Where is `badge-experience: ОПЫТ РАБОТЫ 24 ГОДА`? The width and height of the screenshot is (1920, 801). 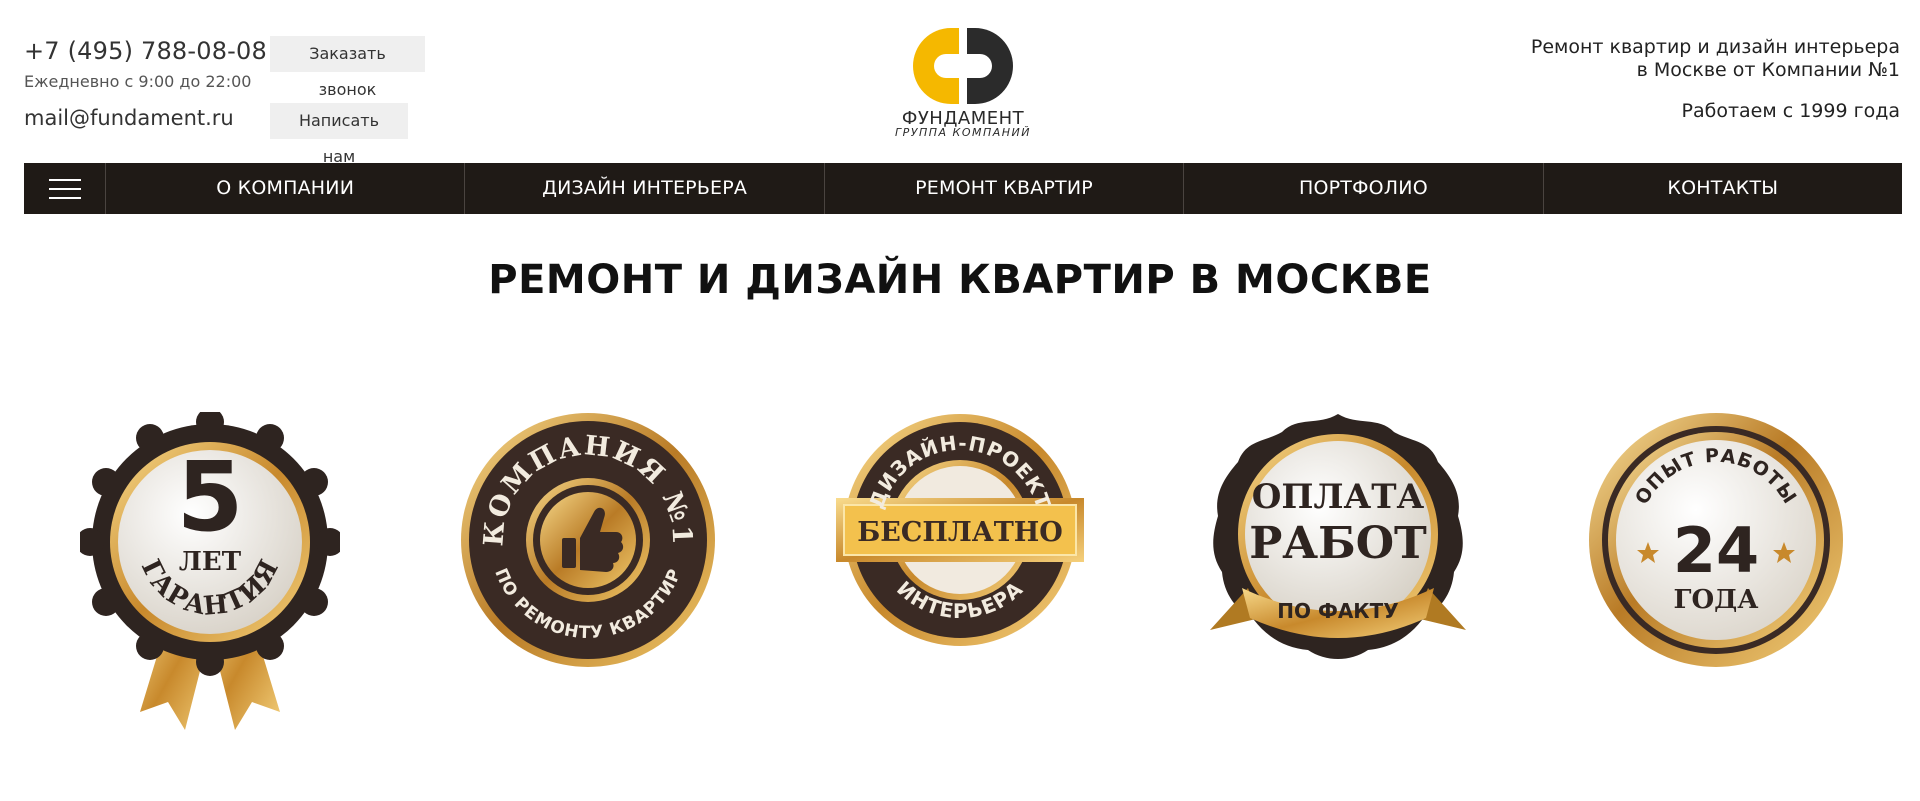
badge-experience: ОПЫТ РАБОТЫ 24 ГОДА is located at coordinates (1716, 572).